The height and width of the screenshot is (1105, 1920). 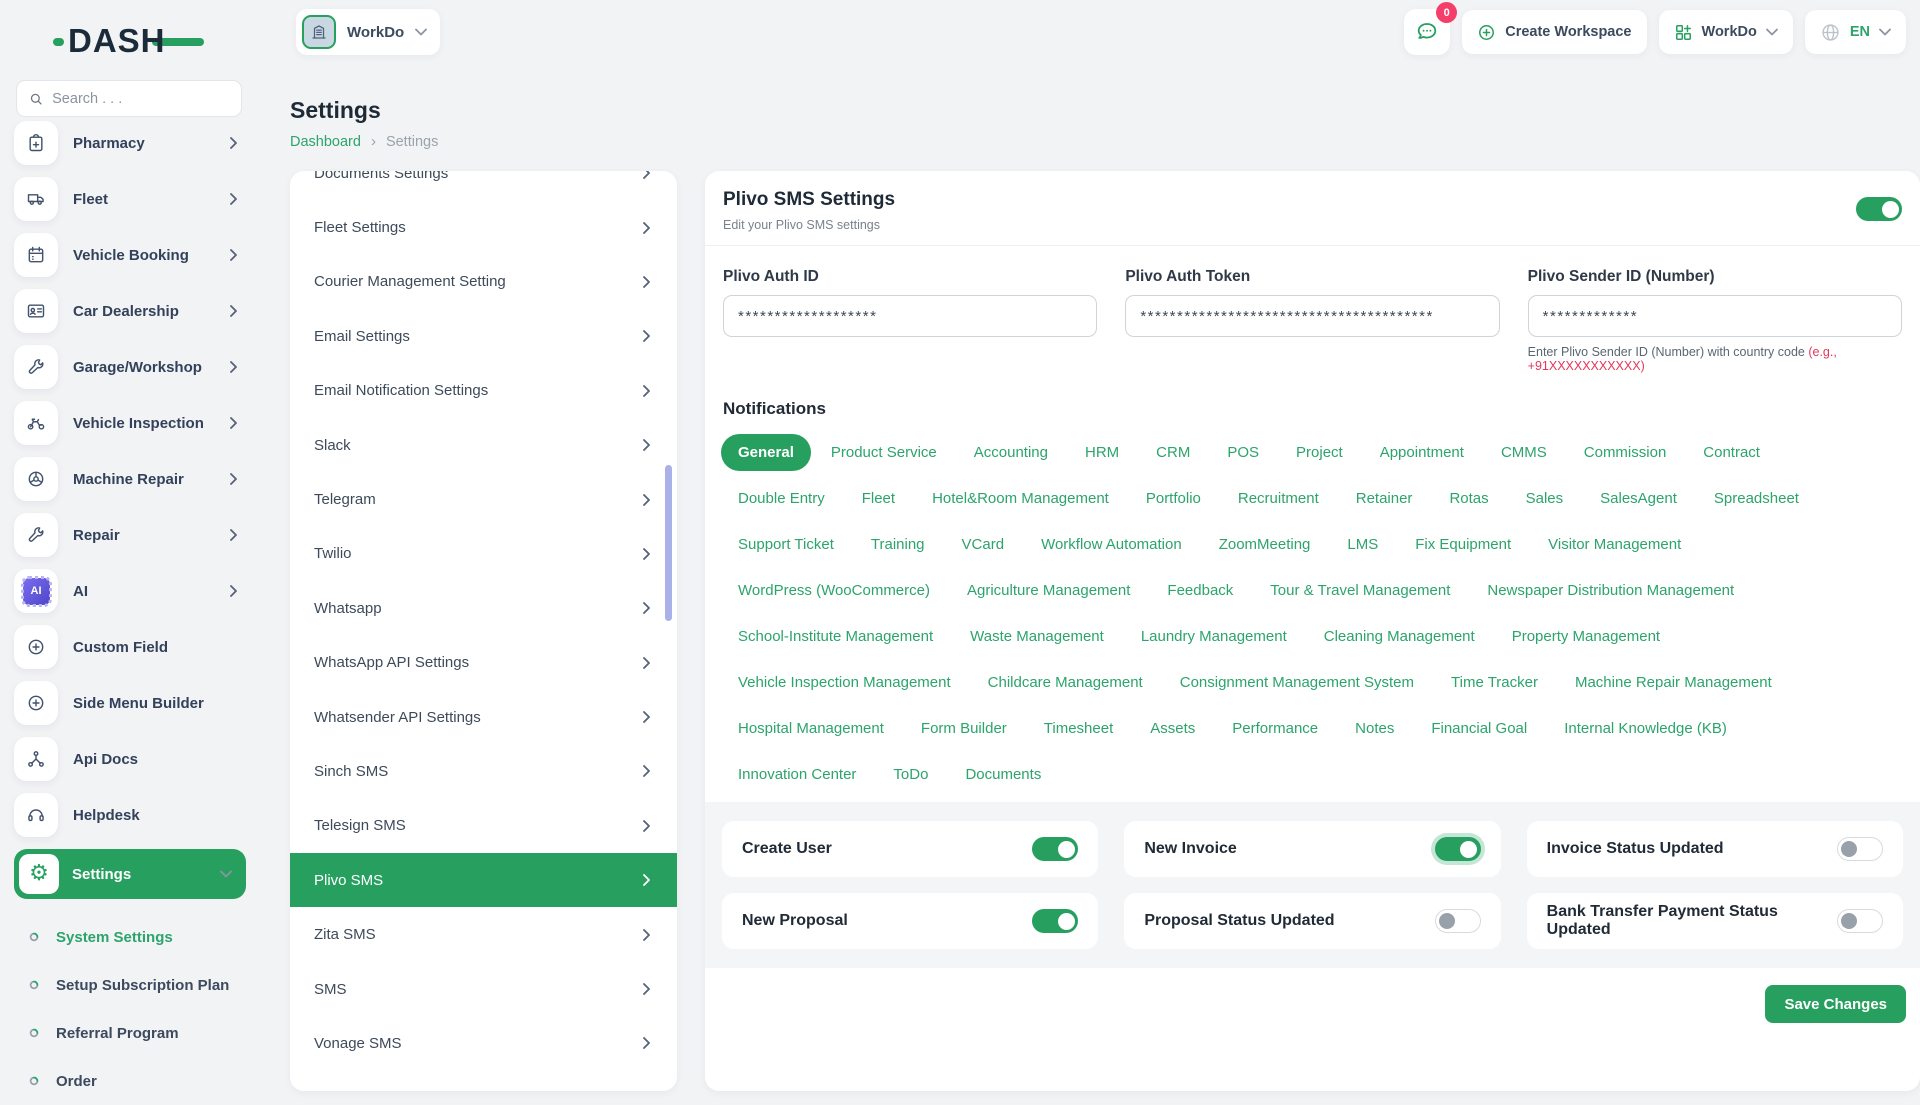 What do you see at coordinates (983, 544) in the screenshot?
I see `notification-tab: VCard` at bounding box center [983, 544].